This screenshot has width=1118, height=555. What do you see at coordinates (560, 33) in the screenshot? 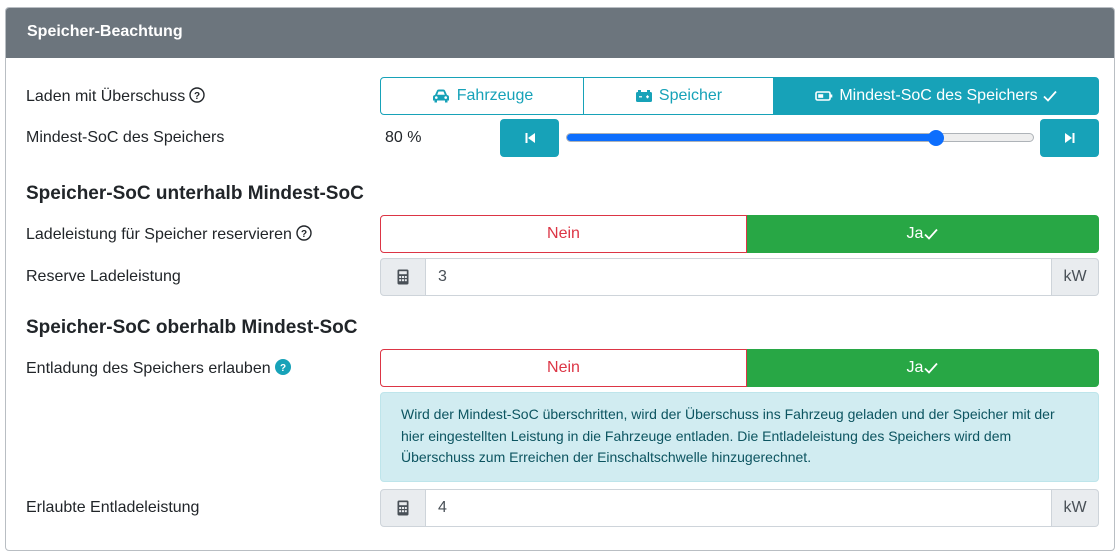
I see `card-header: Speicher-Beachtung` at bounding box center [560, 33].